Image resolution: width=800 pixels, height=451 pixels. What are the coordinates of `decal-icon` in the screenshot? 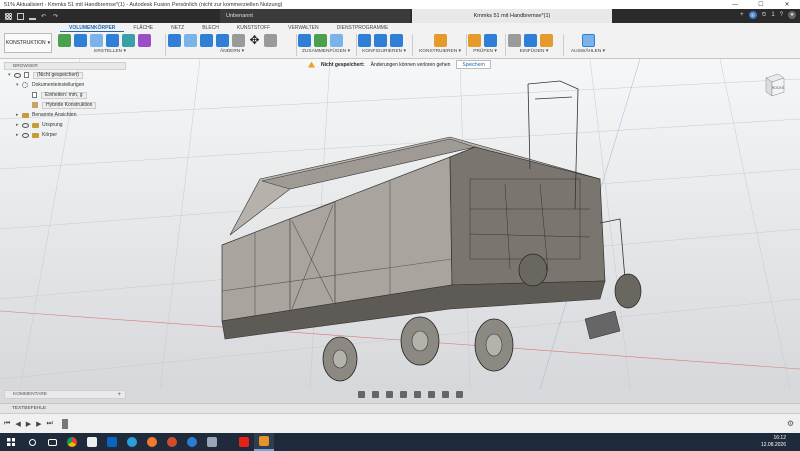 It's located at (530, 40).